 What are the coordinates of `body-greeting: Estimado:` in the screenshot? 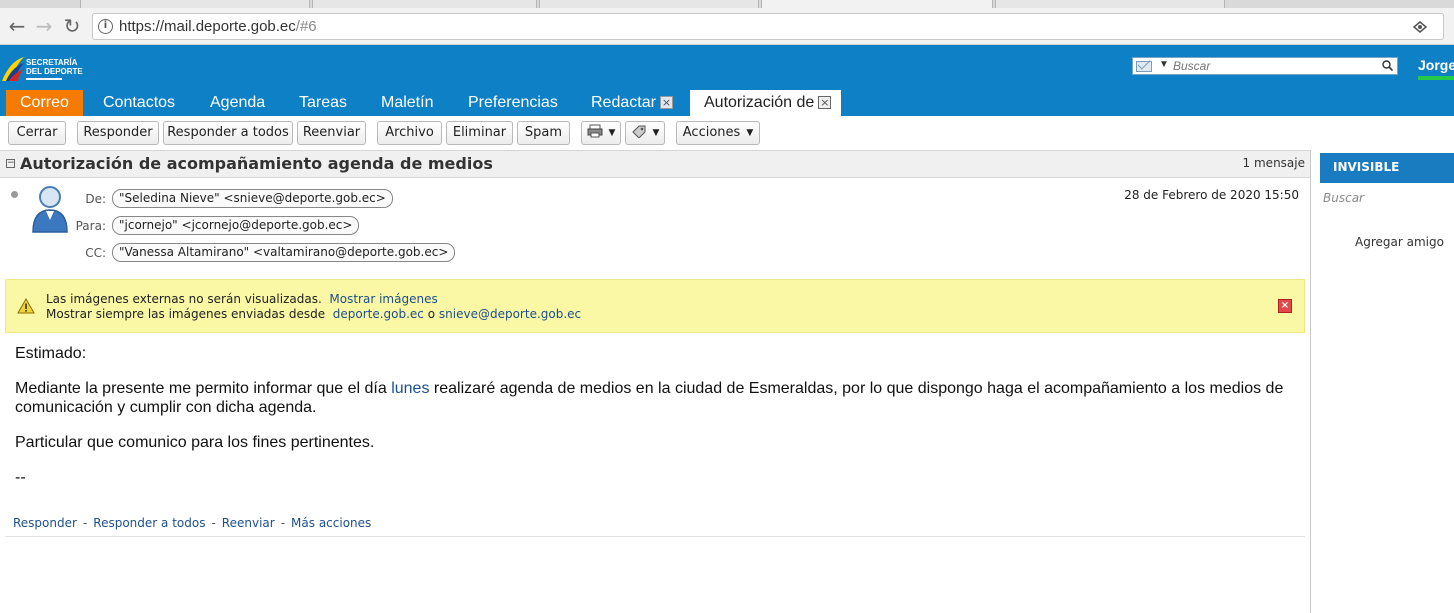 It's located at (51, 353).